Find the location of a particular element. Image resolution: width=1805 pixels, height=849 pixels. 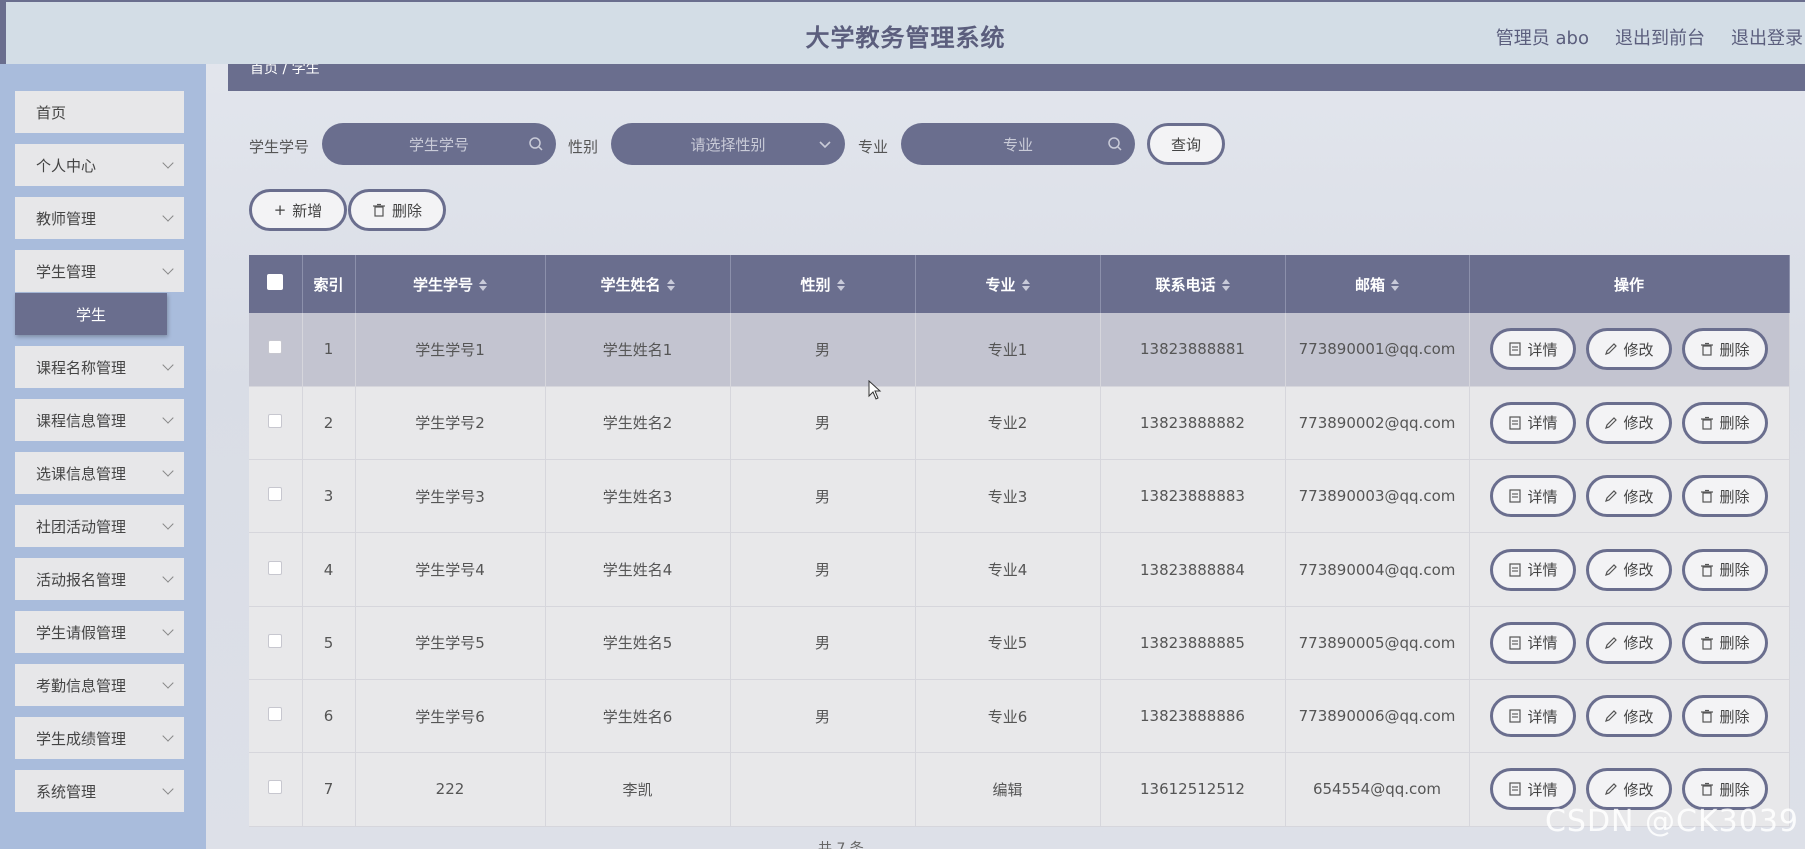

sidebar-item-course-name-management: 课程名称管理 is located at coordinates (99, 367).